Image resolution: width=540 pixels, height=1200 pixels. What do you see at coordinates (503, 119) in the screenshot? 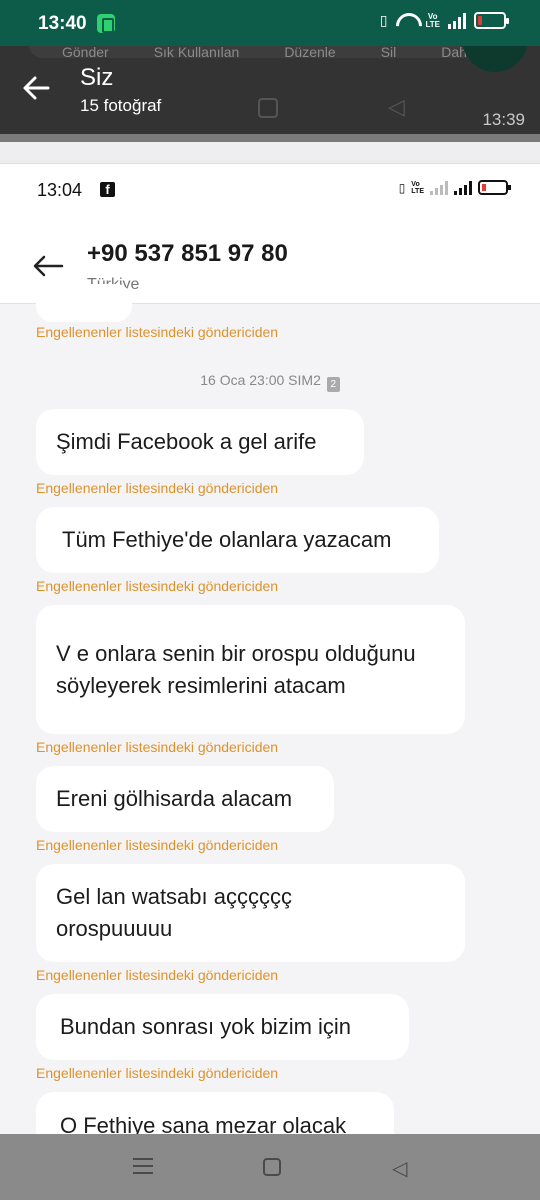
I see `viewer-timestamp: 13:39` at bounding box center [503, 119].